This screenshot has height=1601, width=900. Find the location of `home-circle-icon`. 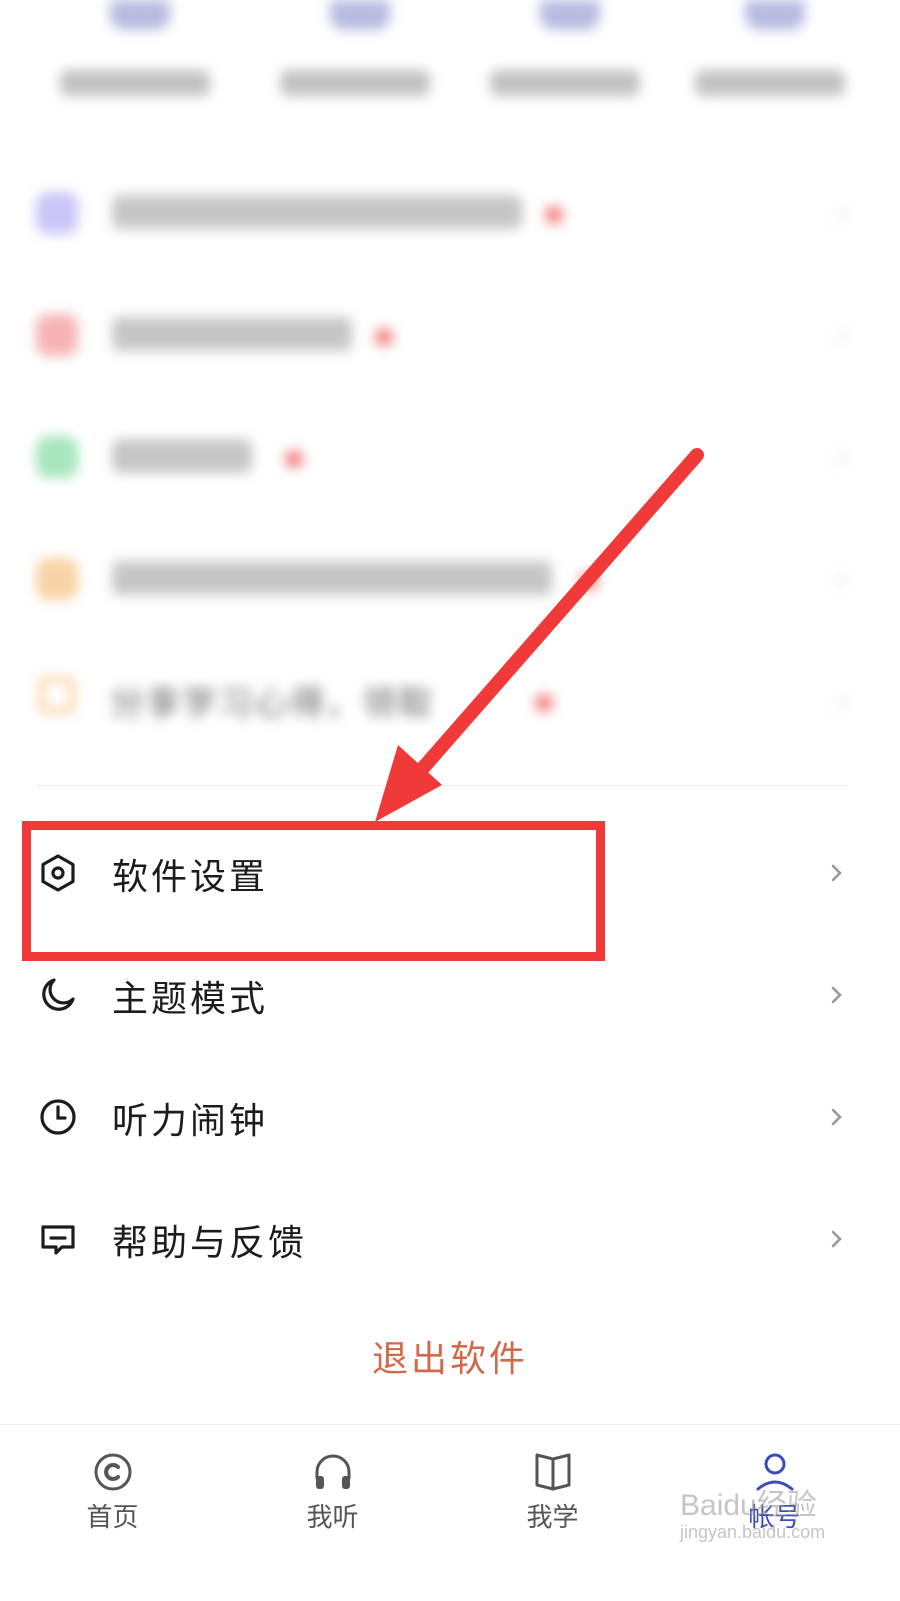

home-circle-icon is located at coordinates (113, 1472).